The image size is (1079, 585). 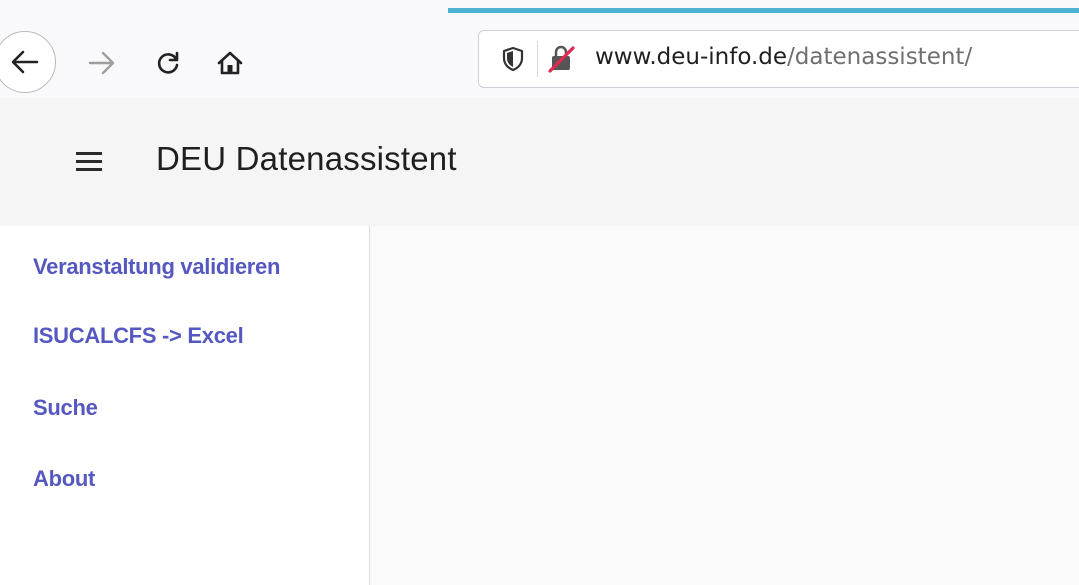 What do you see at coordinates (156, 267) in the screenshot?
I see `sidebar-item-veranstaltung-validieren: Veranstaltung validieren` at bounding box center [156, 267].